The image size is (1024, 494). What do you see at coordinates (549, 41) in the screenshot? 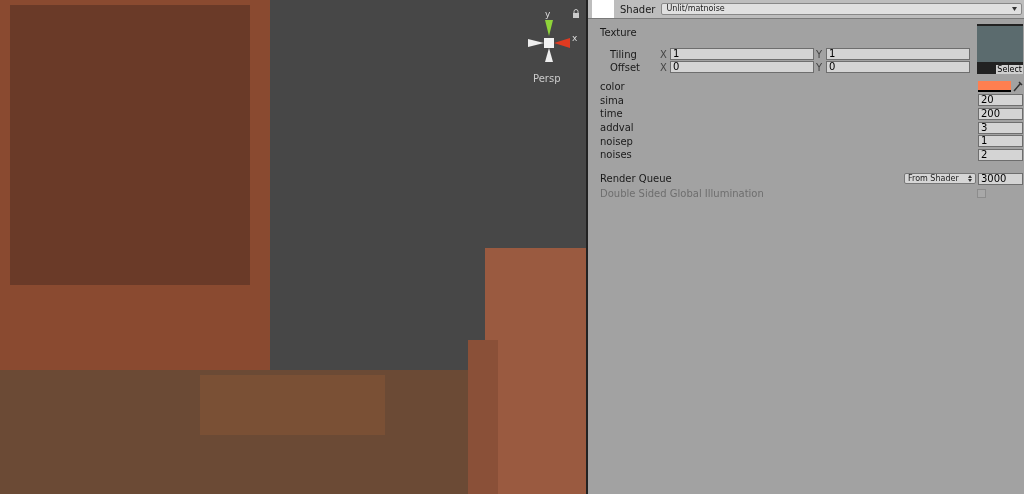
I see `scene-gizmo-icon` at bounding box center [549, 41].